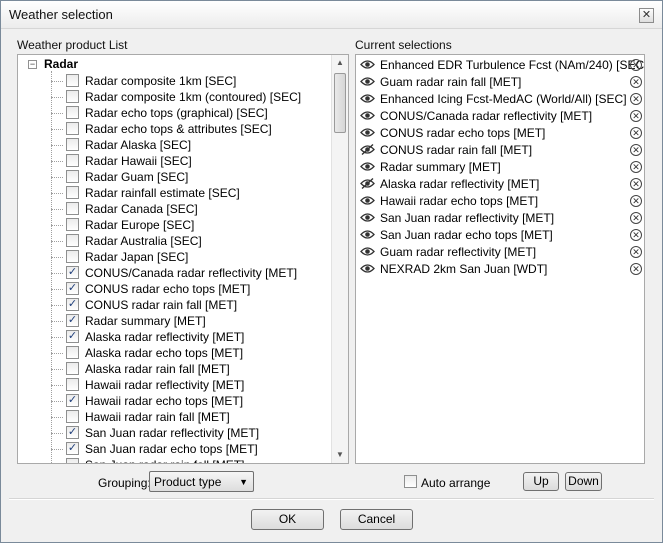  What do you see at coordinates (340, 63) in the screenshot?
I see `scroll-up-icon: ▲` at bounding box center [340, 63].